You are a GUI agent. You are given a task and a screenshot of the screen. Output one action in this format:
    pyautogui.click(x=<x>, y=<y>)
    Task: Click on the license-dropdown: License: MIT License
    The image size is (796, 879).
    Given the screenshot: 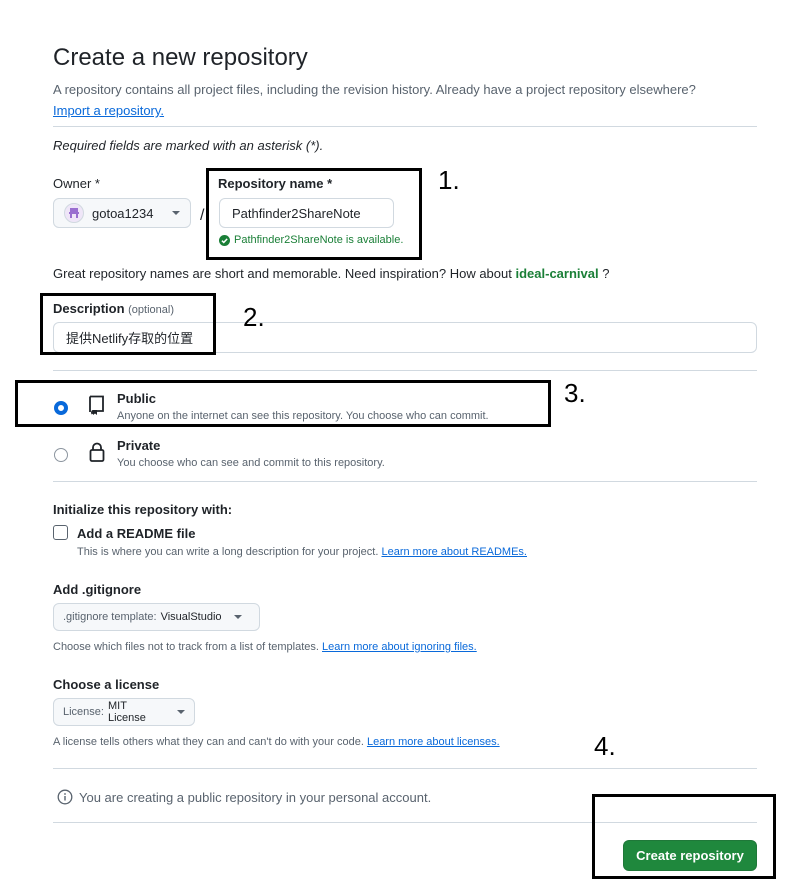 What is the action you would take?
    pyautogui.click(x=124, y=712)
    